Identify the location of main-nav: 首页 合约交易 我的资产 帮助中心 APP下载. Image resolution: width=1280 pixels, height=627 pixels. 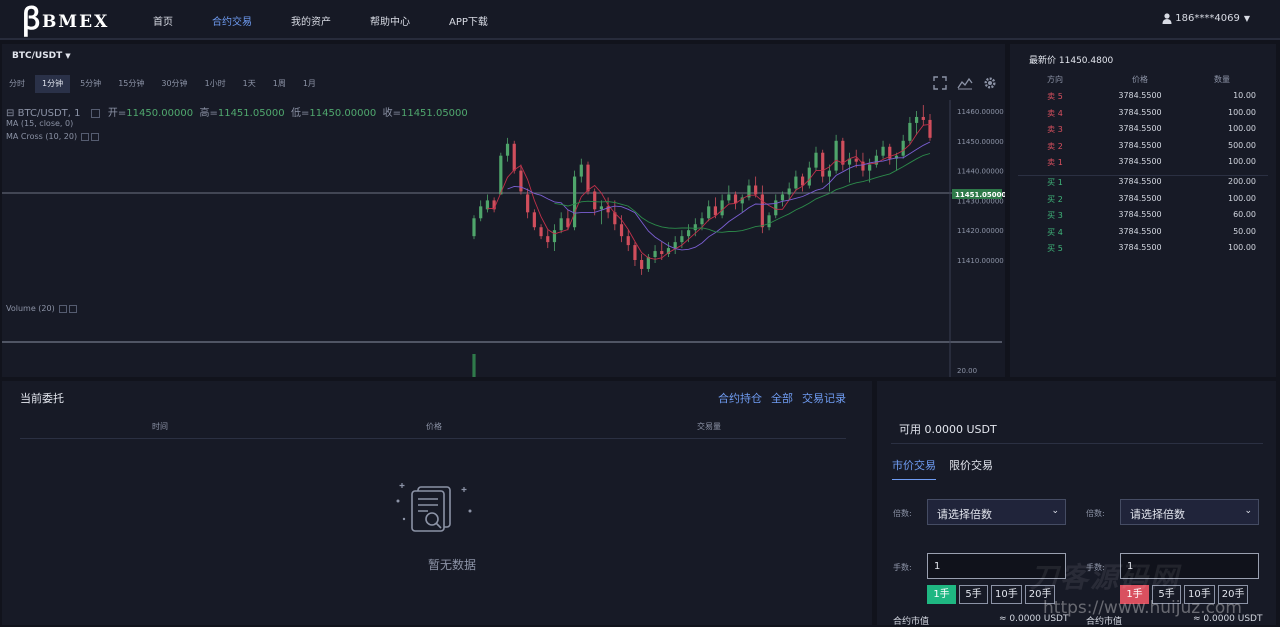
(340, 20).